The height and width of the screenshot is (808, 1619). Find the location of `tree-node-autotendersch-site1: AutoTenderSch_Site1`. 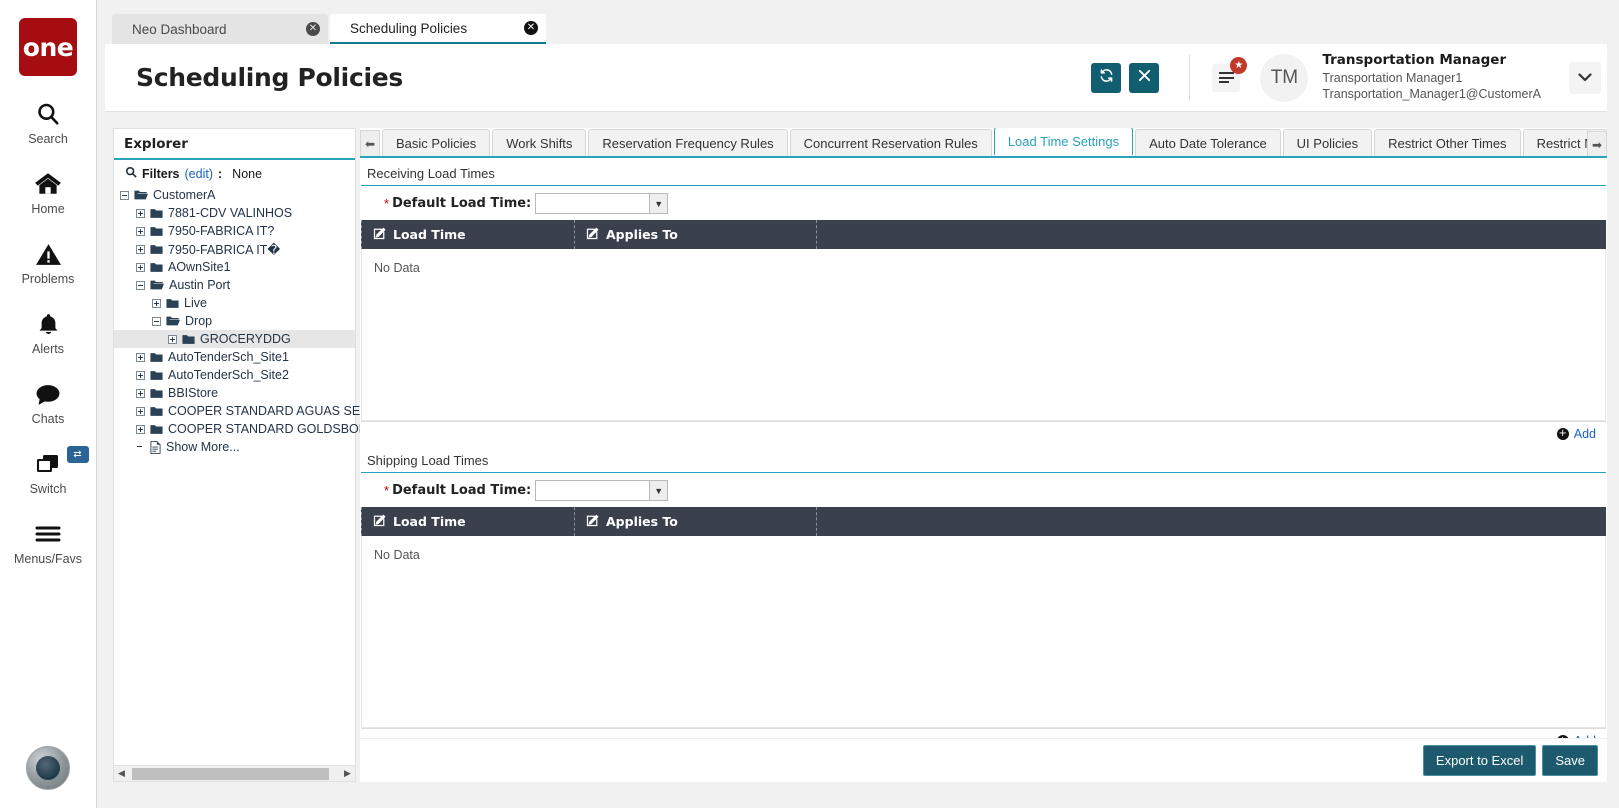

tree-node-autotendersch-site1: AutoTenderSch_Site1 is located at coordinates (234, 357).